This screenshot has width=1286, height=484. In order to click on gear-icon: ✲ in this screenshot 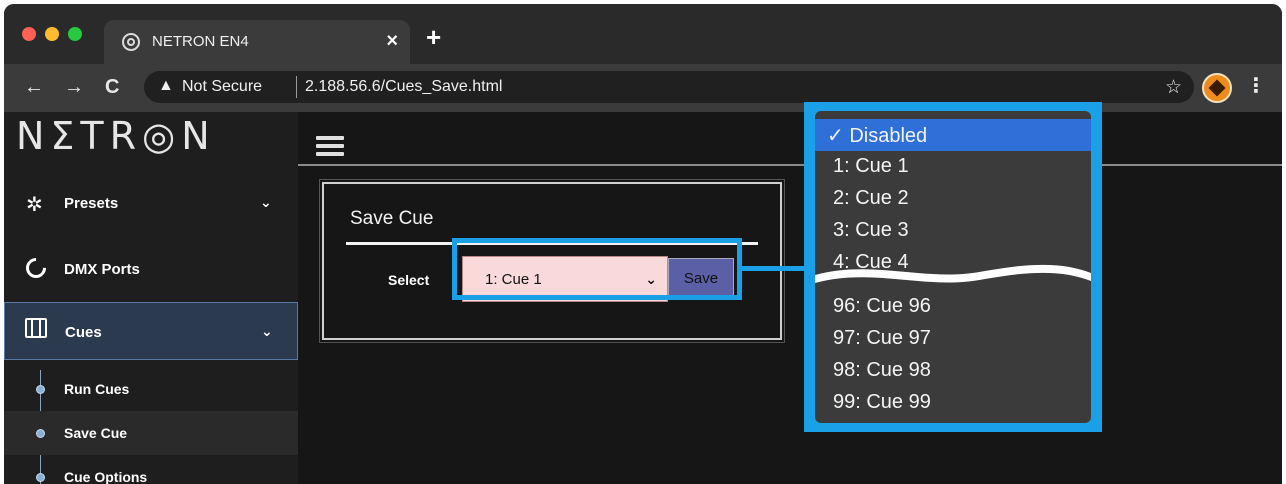, I will do `click(34, 205)`.